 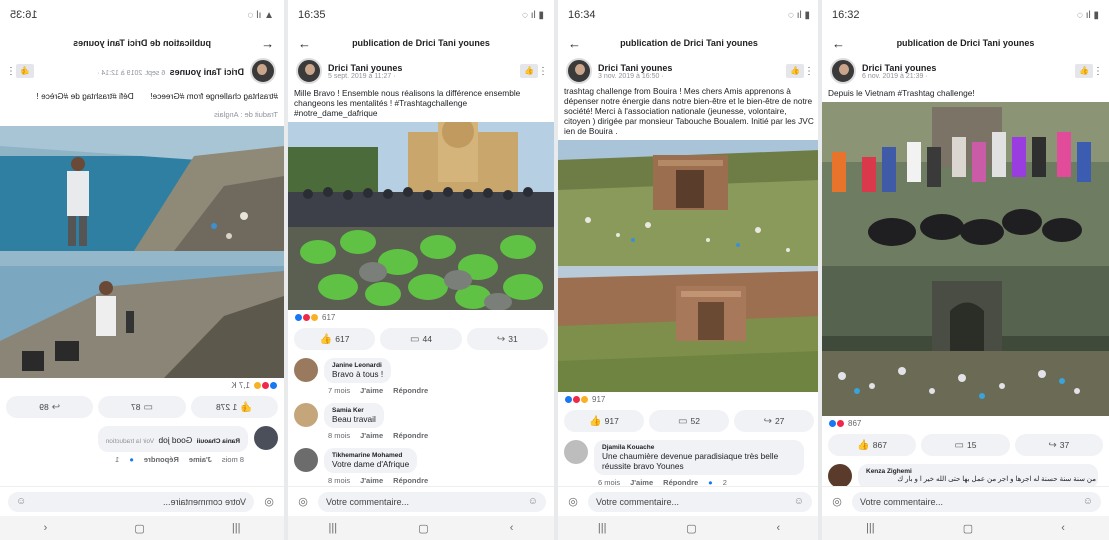 What do you see at coordinates (689, 421) in the screenshot?
I see `comment-button: ▭ 52` at bounding box center [689, 421].